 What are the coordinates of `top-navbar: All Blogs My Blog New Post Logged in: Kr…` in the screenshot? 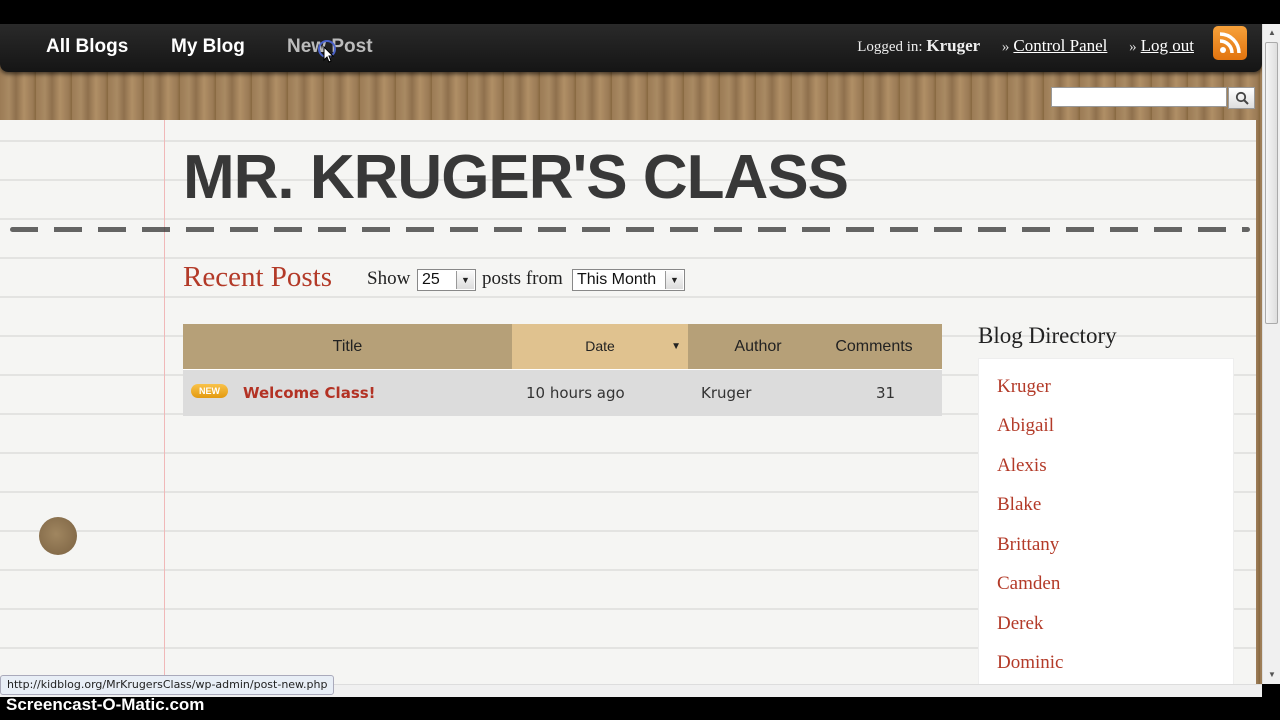 It's located at (631, 48).